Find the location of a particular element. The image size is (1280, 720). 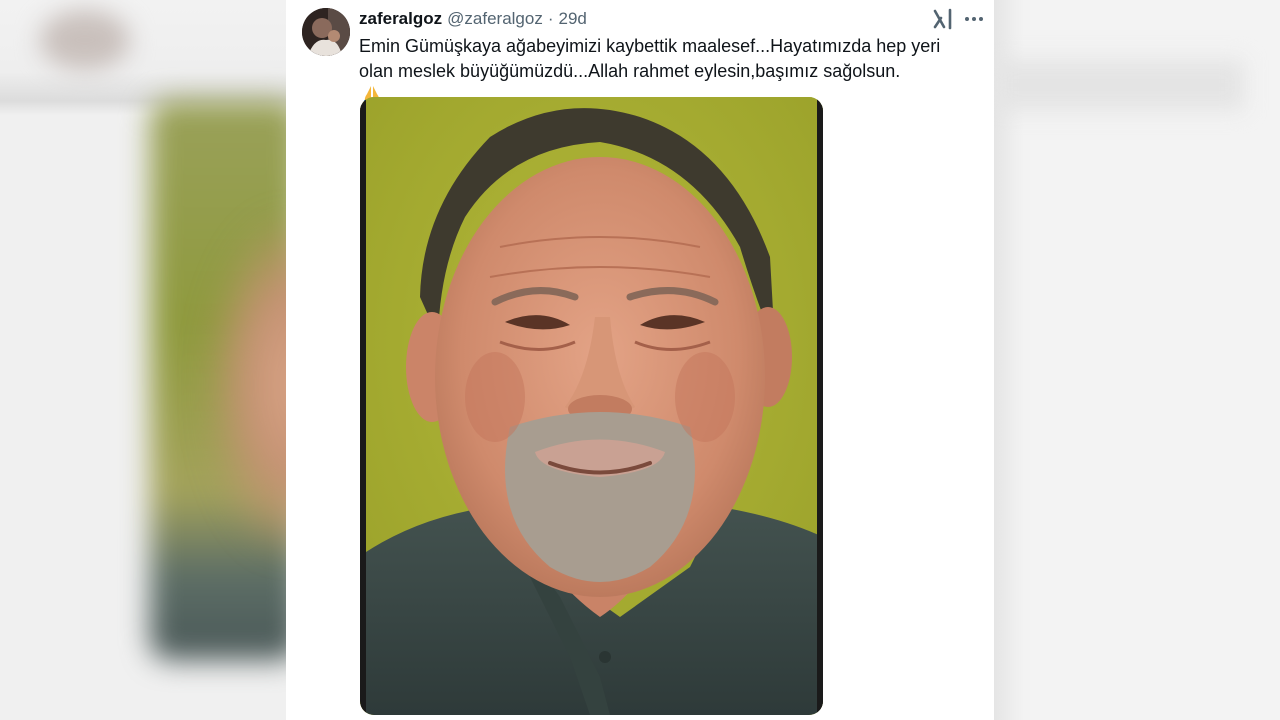

avatar is located at coordinates (326, 32).